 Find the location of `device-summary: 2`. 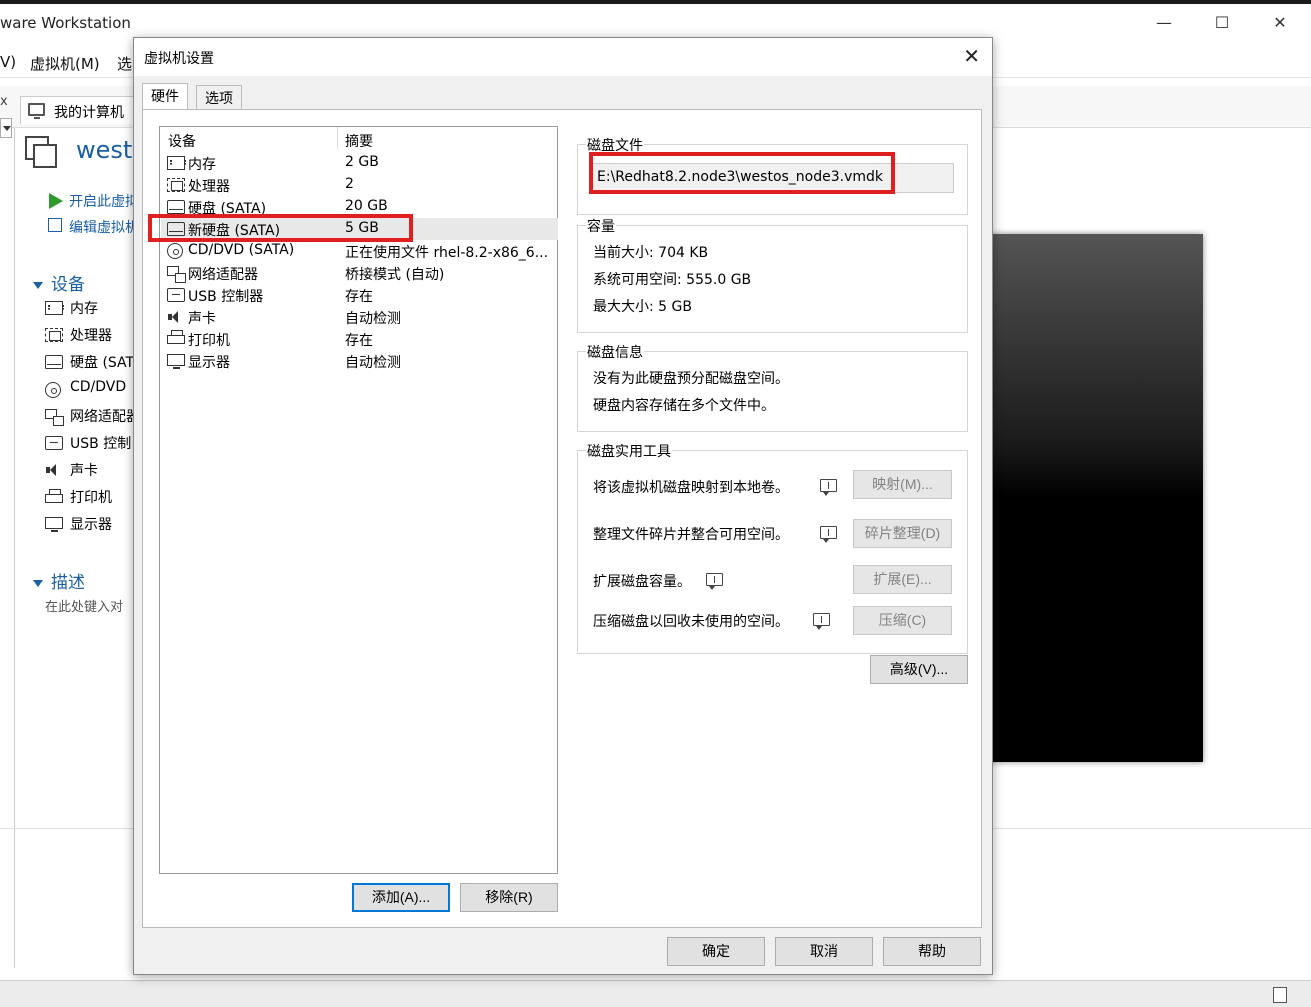

device-summary: 2 is located at coordinates (349, 184).